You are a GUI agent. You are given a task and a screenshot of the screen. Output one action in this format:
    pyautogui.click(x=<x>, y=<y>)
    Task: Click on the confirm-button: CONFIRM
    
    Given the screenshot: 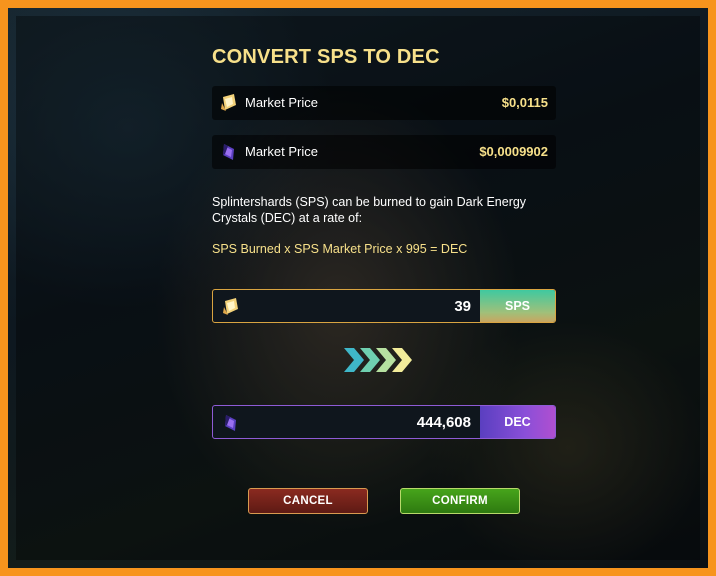 What is the action you would take?
    pyautogui.click(x=460, y=501)
    